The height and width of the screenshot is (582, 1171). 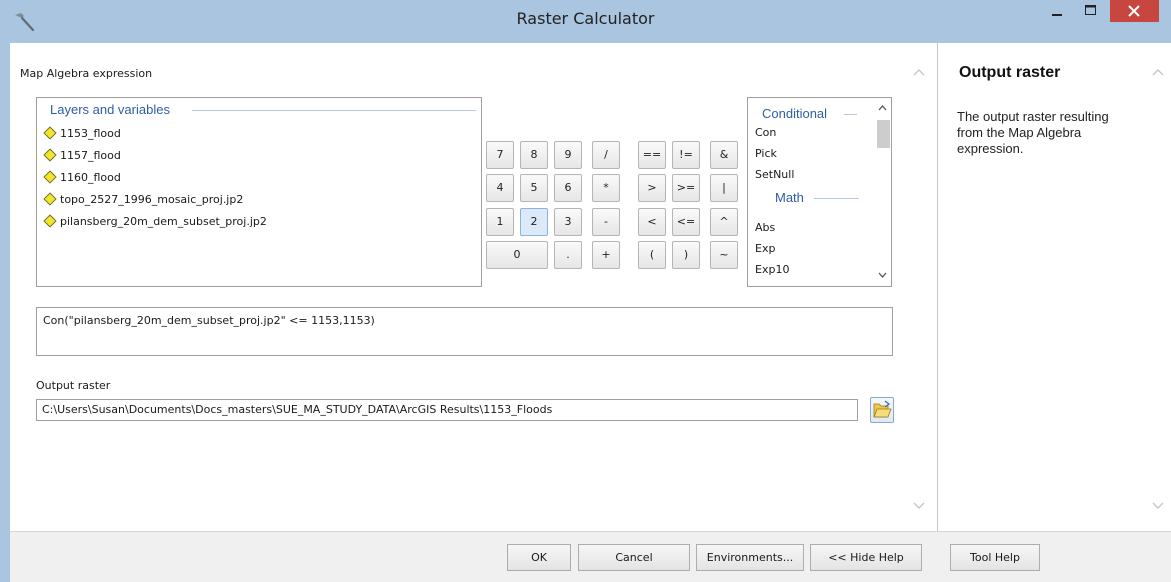 I want to click on layers-group-header: Layers and variables, so click(x=110, y=109).